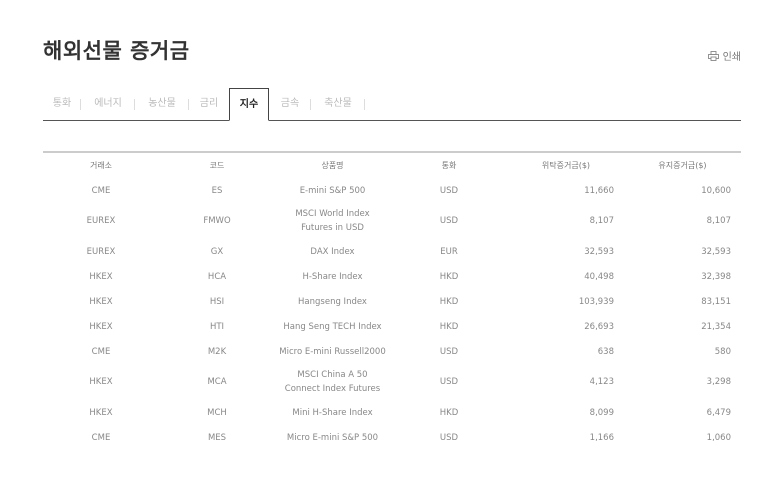 This screenshot has width=773, height=487. What do you see at coordinates (601, 437) in the screenshot?
I see `cell-initial-margin: 1,166` at bounding box center [601, 437].